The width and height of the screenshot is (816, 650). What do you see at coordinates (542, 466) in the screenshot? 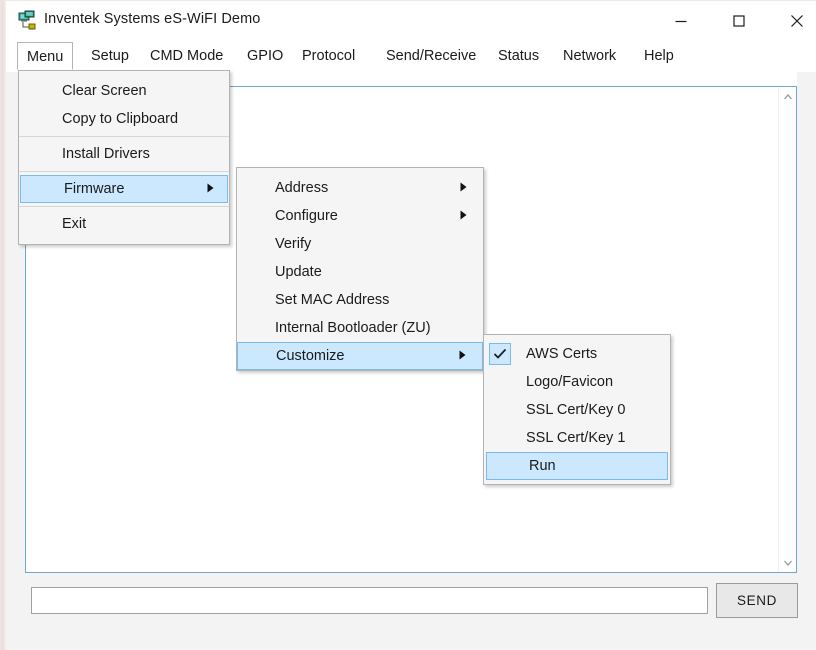
I see `menu-item-label: Run` at bounding box center [542, 466].